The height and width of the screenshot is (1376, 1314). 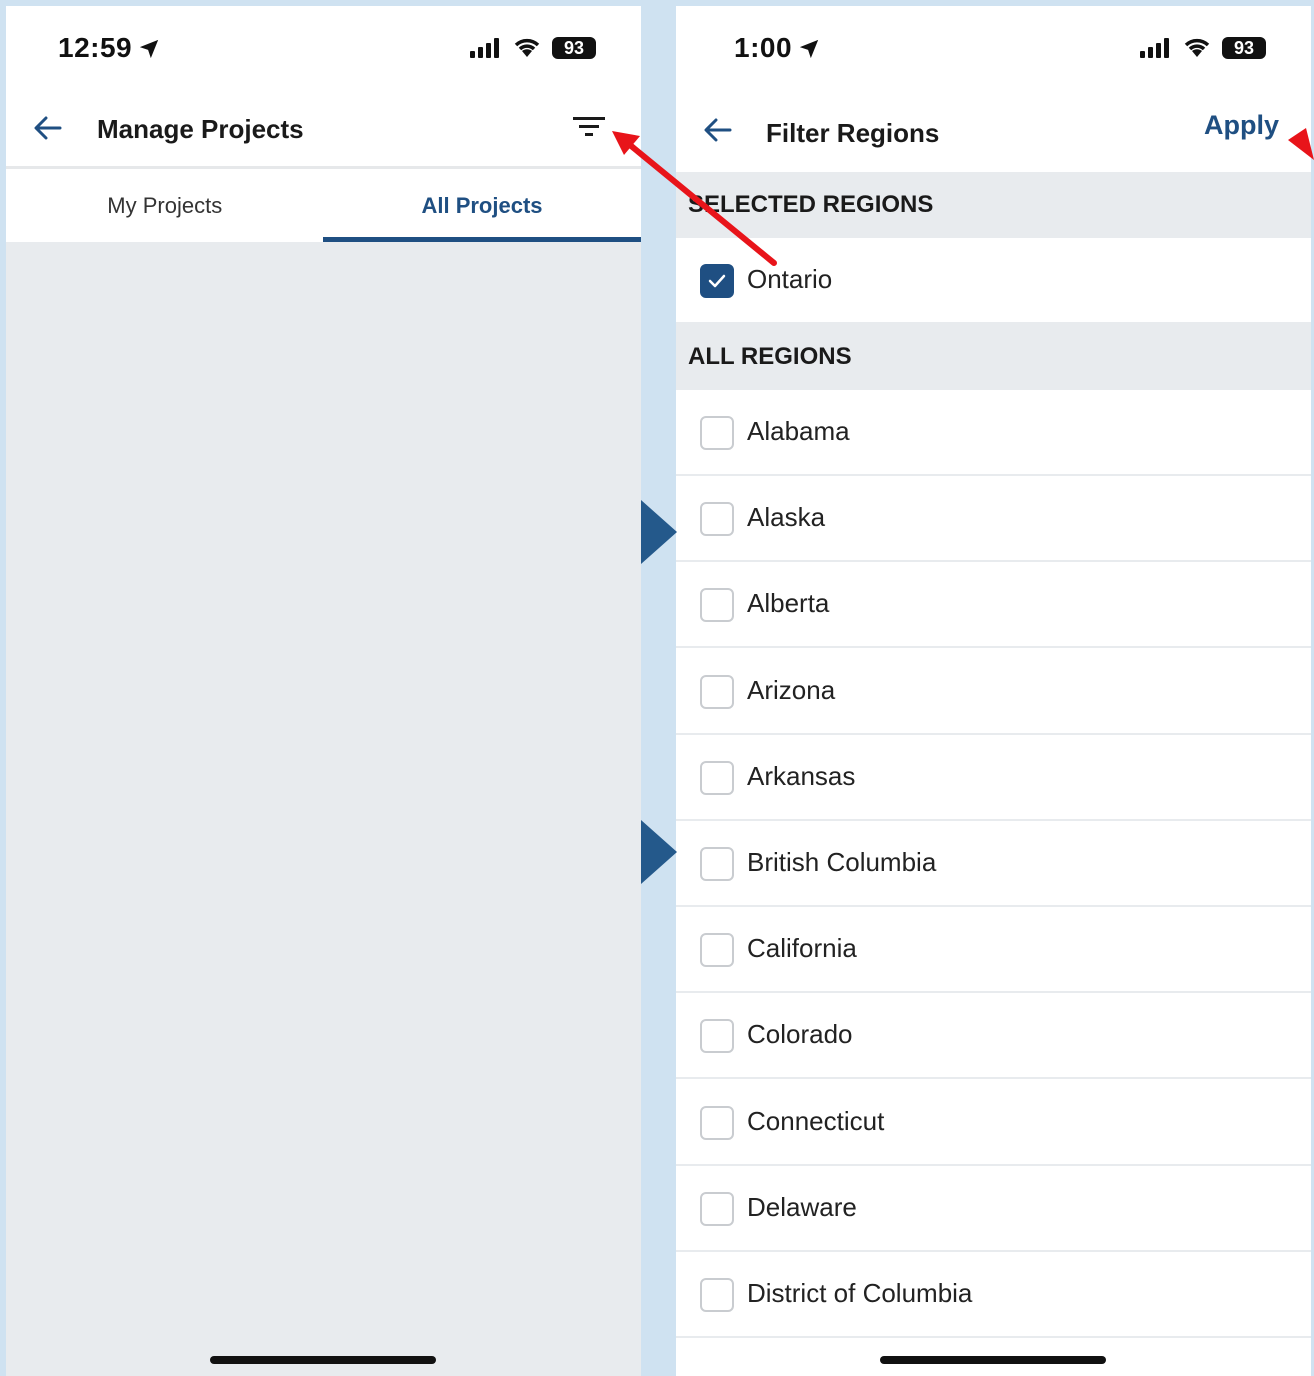 What do you see at coordinates (323, 51) in the screenshot?
I see `status-bar: 12:59 93` at bounding box center [323, 51].